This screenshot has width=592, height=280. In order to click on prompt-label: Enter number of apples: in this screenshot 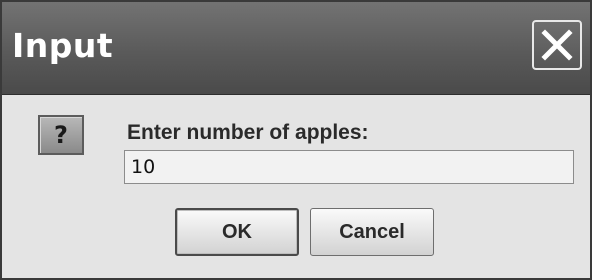, I will do `click(248, 132)`.